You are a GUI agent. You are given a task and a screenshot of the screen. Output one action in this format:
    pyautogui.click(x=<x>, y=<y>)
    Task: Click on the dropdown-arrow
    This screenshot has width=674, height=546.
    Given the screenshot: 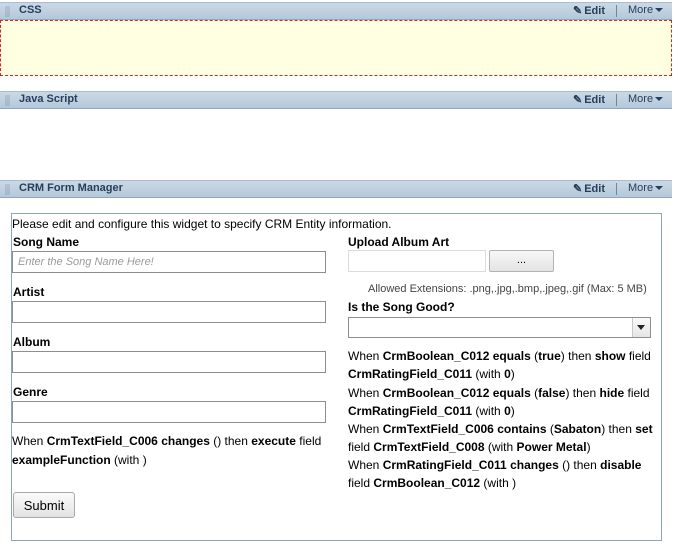 What is the action you would take?
    pyautogui.click(x=641, y=327)
    